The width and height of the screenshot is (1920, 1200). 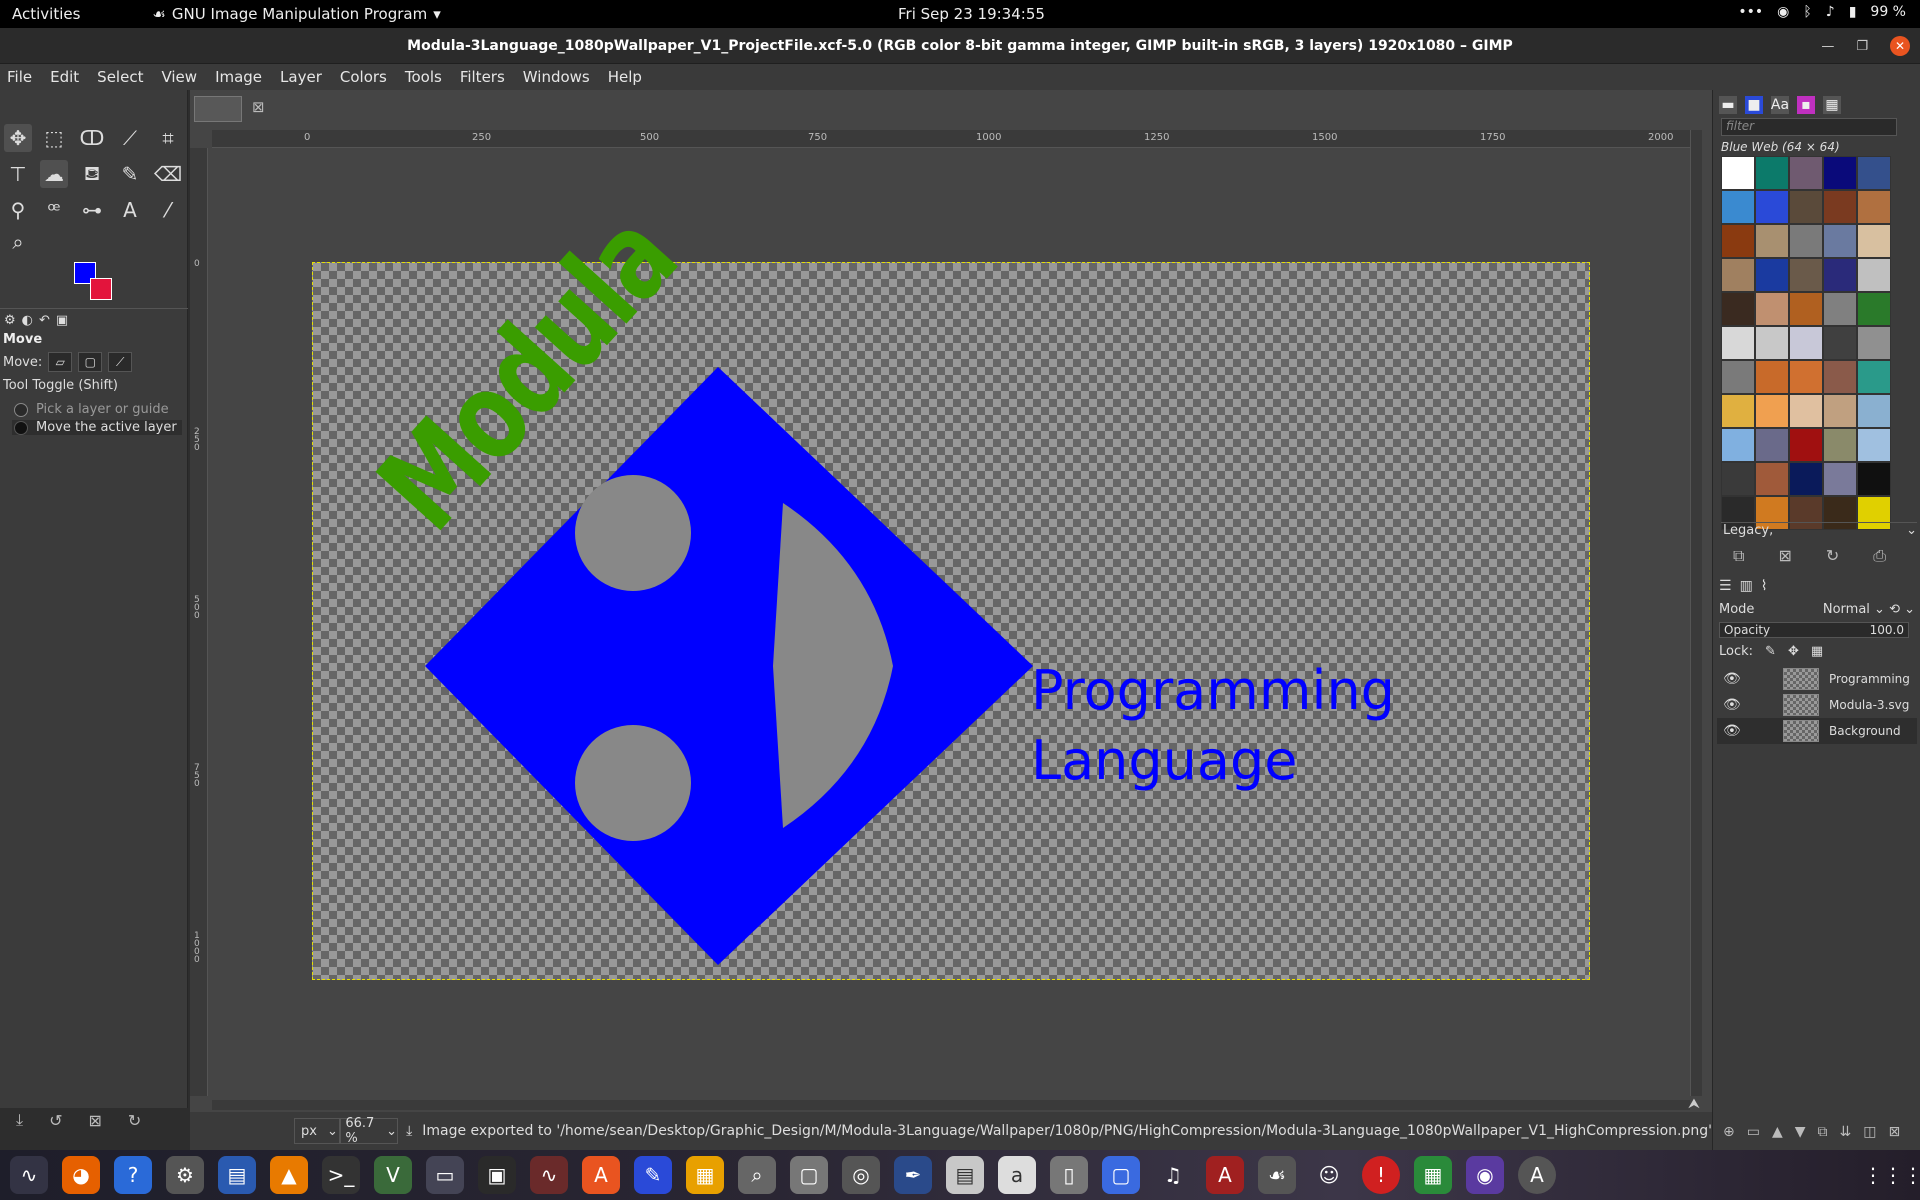 What do you see at coordinates (1869, 1132) in the screenshot?
I see `mask-icon: ◫` at bounding box center [1869, 1132].